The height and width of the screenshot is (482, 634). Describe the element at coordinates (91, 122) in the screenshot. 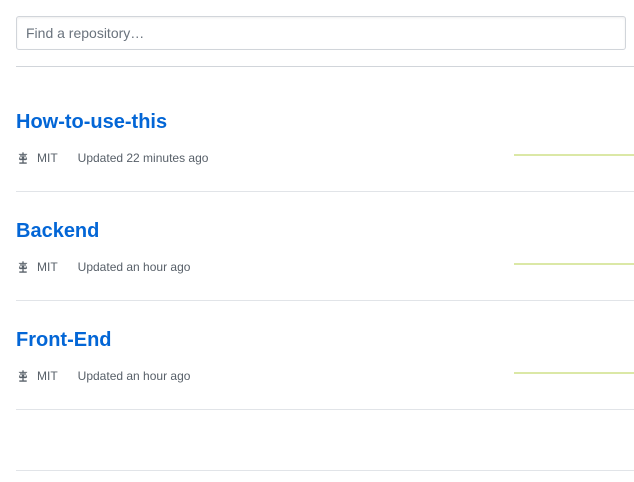

I see `repository-link: How-to-use-this` at that location.